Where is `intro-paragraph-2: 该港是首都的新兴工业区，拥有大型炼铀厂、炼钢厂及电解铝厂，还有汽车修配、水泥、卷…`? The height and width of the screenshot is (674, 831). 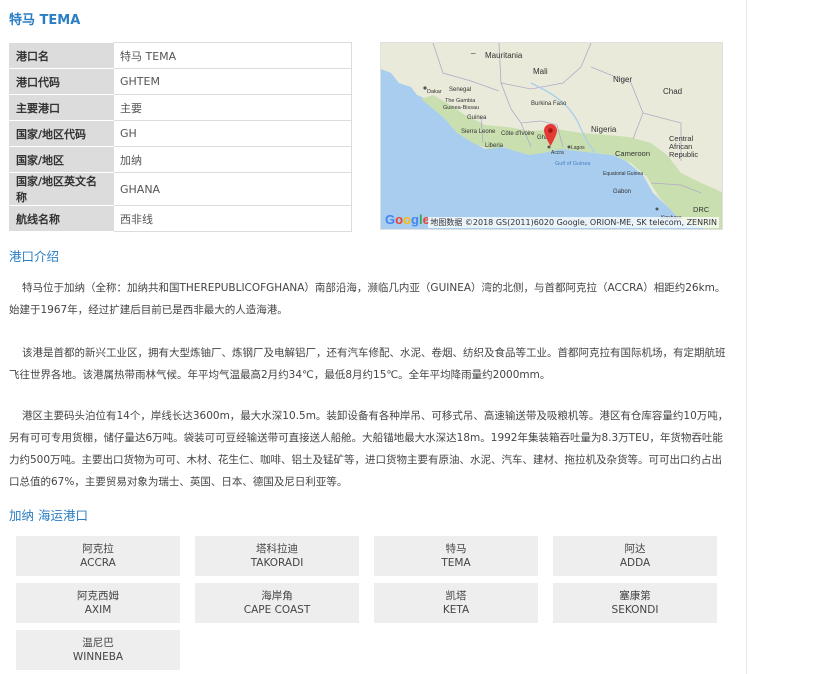
intro-paragraph-2: 该港是首都的新兴工业区，拥有大型炼铀厂、炼钢厂及电解铝厂，还有汽车修配、水泥、卷… is located at coordinates (367, 364).